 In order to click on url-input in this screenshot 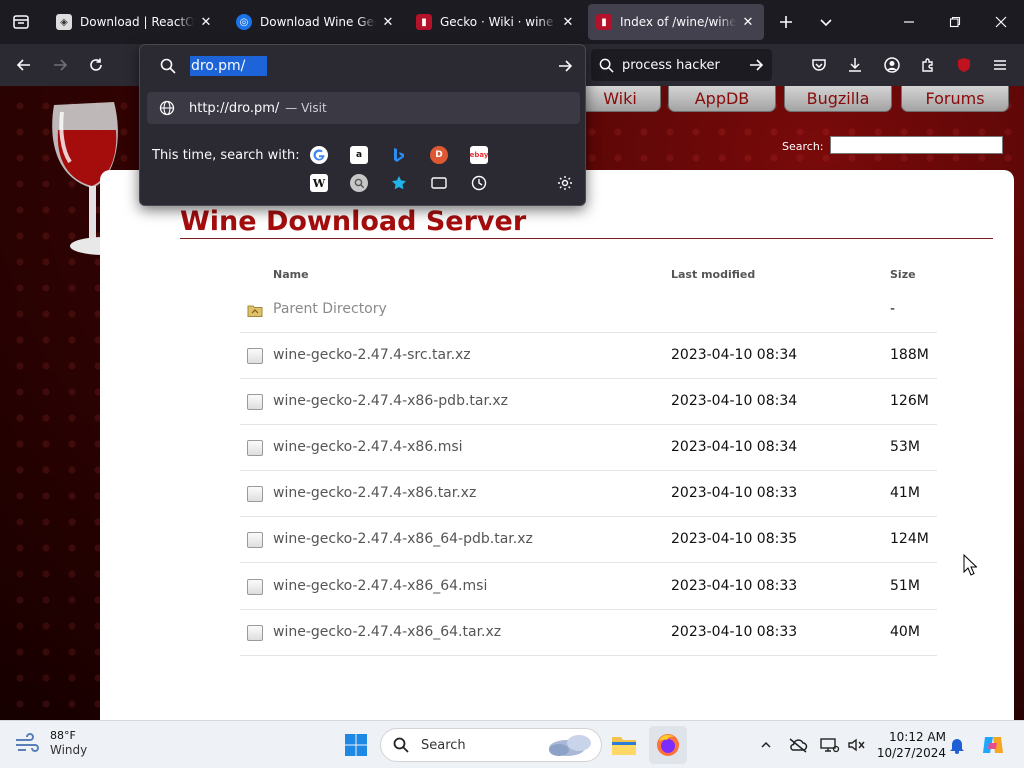, I will do `click(228, 66)`.